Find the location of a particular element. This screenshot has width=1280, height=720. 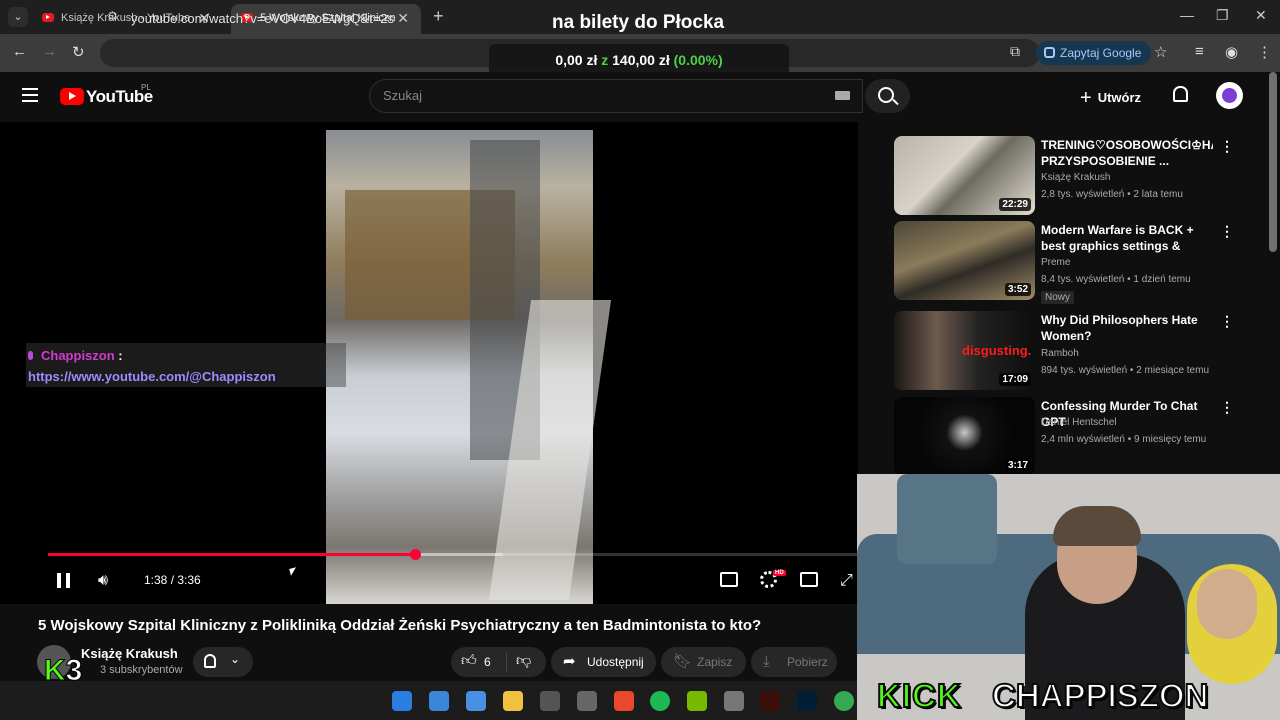

goal-target: 140,00 zł is located at coordinates (641, 60).